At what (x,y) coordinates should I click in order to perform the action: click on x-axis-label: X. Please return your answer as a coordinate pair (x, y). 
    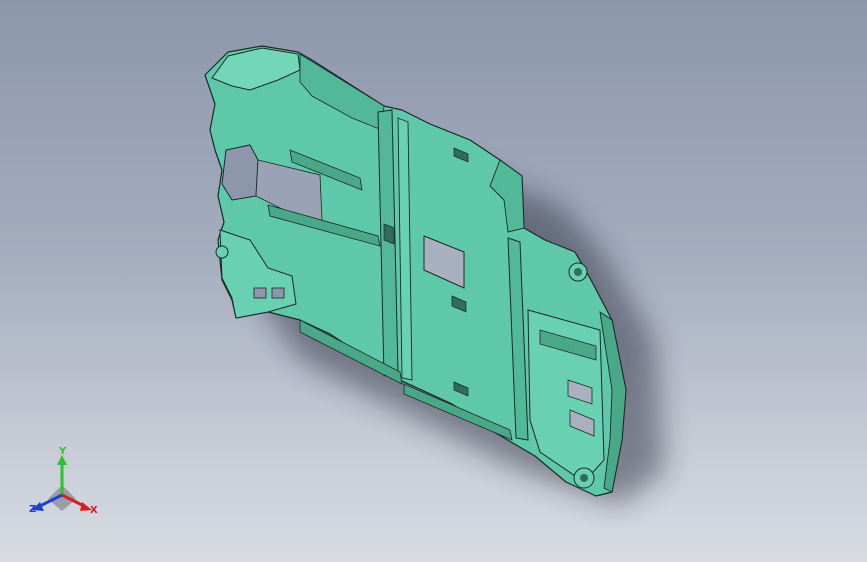
    Looking at the image, I should click on (94, 510).